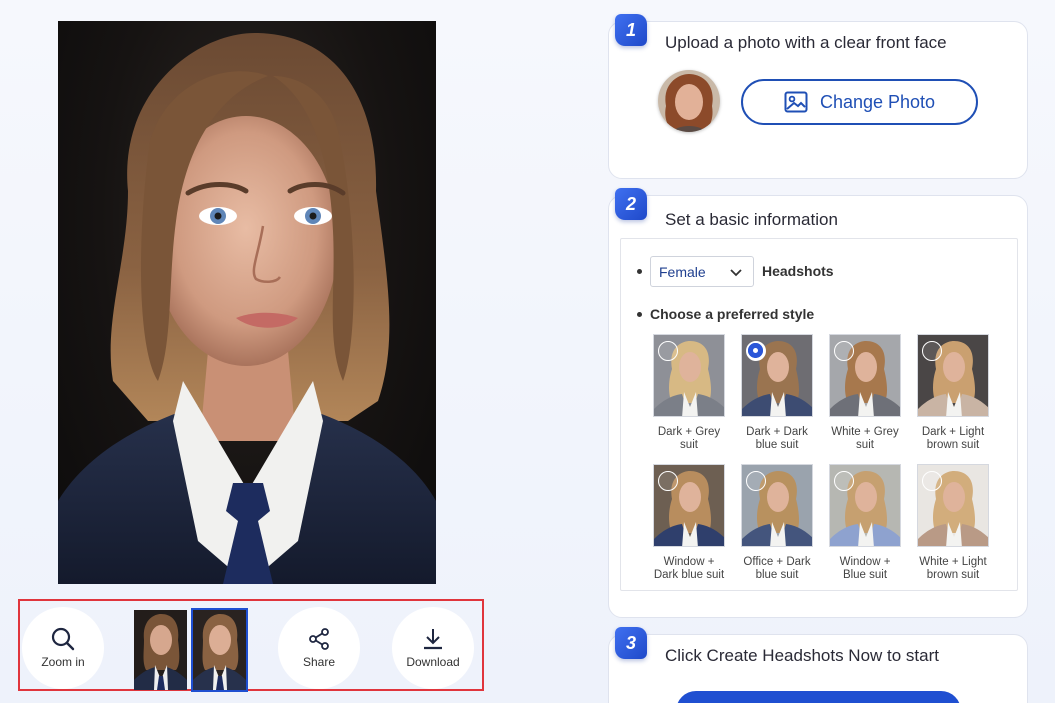  What do you see at coordinates (319, 639) in the screenshot?
I see `share-icon` at bounding box center [319, 639].